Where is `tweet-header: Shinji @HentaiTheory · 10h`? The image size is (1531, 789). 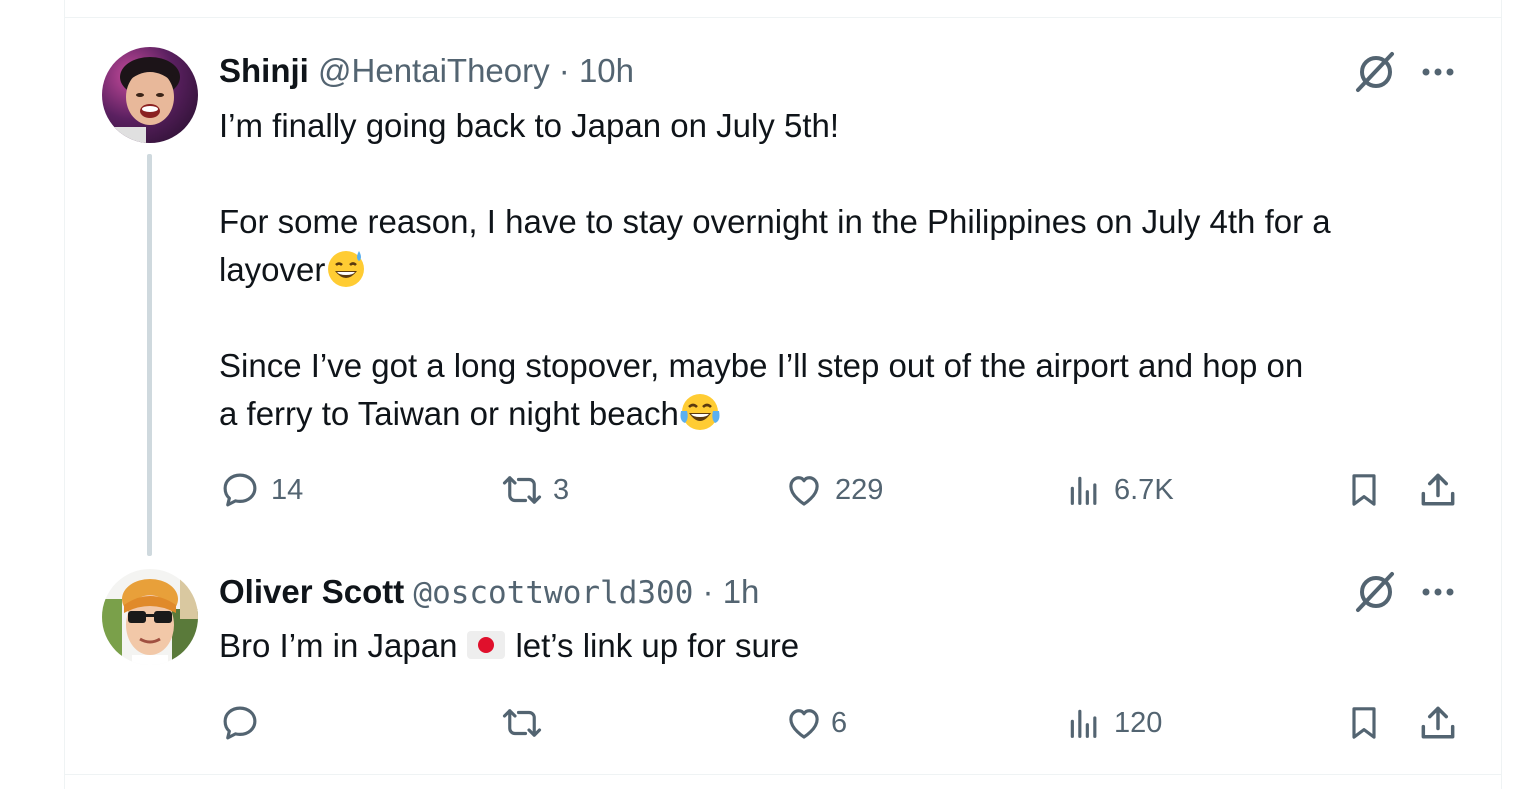 tweet-header: Shinji @HentaiTheory · 10h is located at coordinates (426, 71).